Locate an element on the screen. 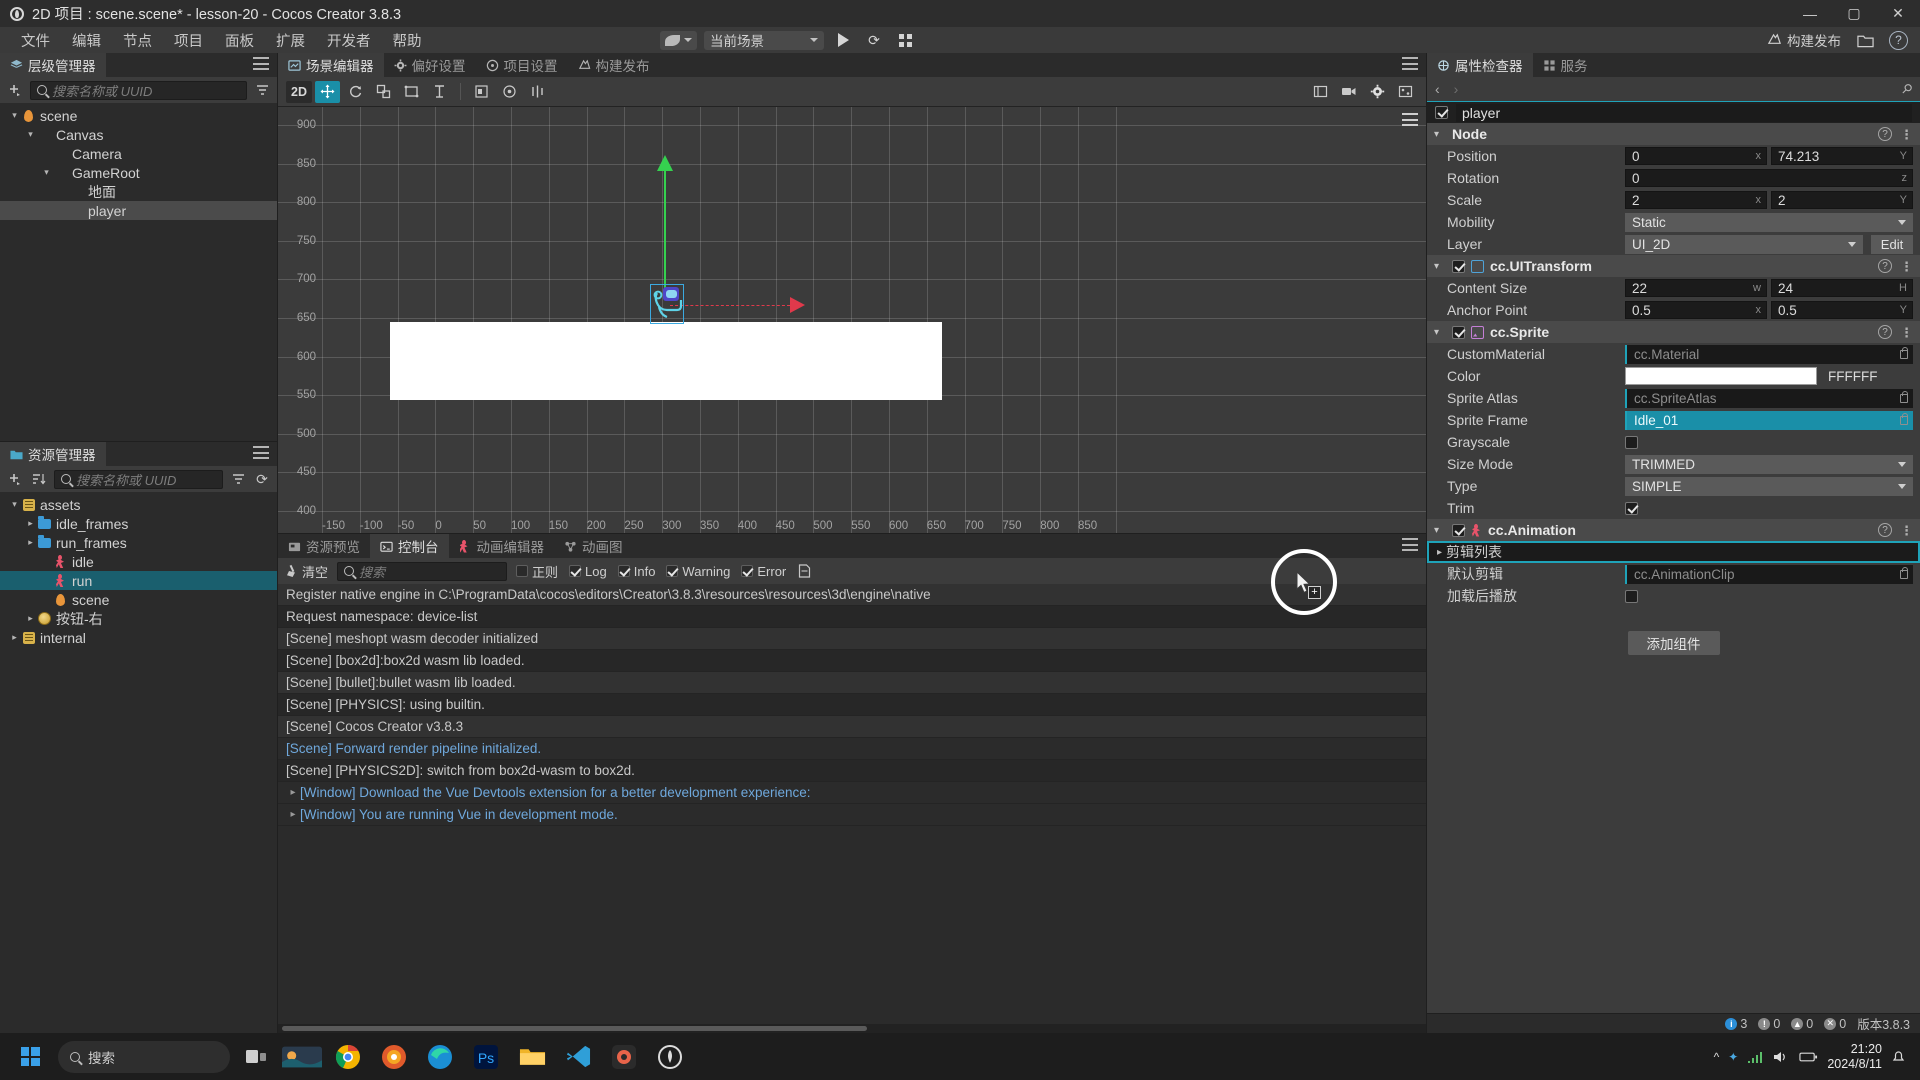 The image size is (1920, 1080). asset-item-scene: scene is located at coordinates (138, 599).